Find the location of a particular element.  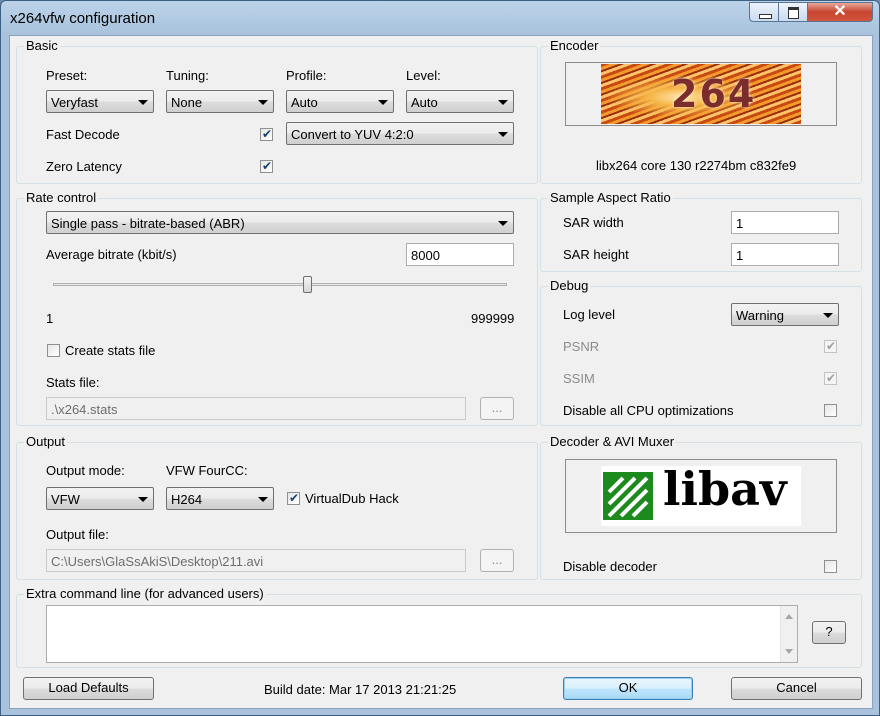

tuning-dropdown: None is located at coordinates (220, 101).